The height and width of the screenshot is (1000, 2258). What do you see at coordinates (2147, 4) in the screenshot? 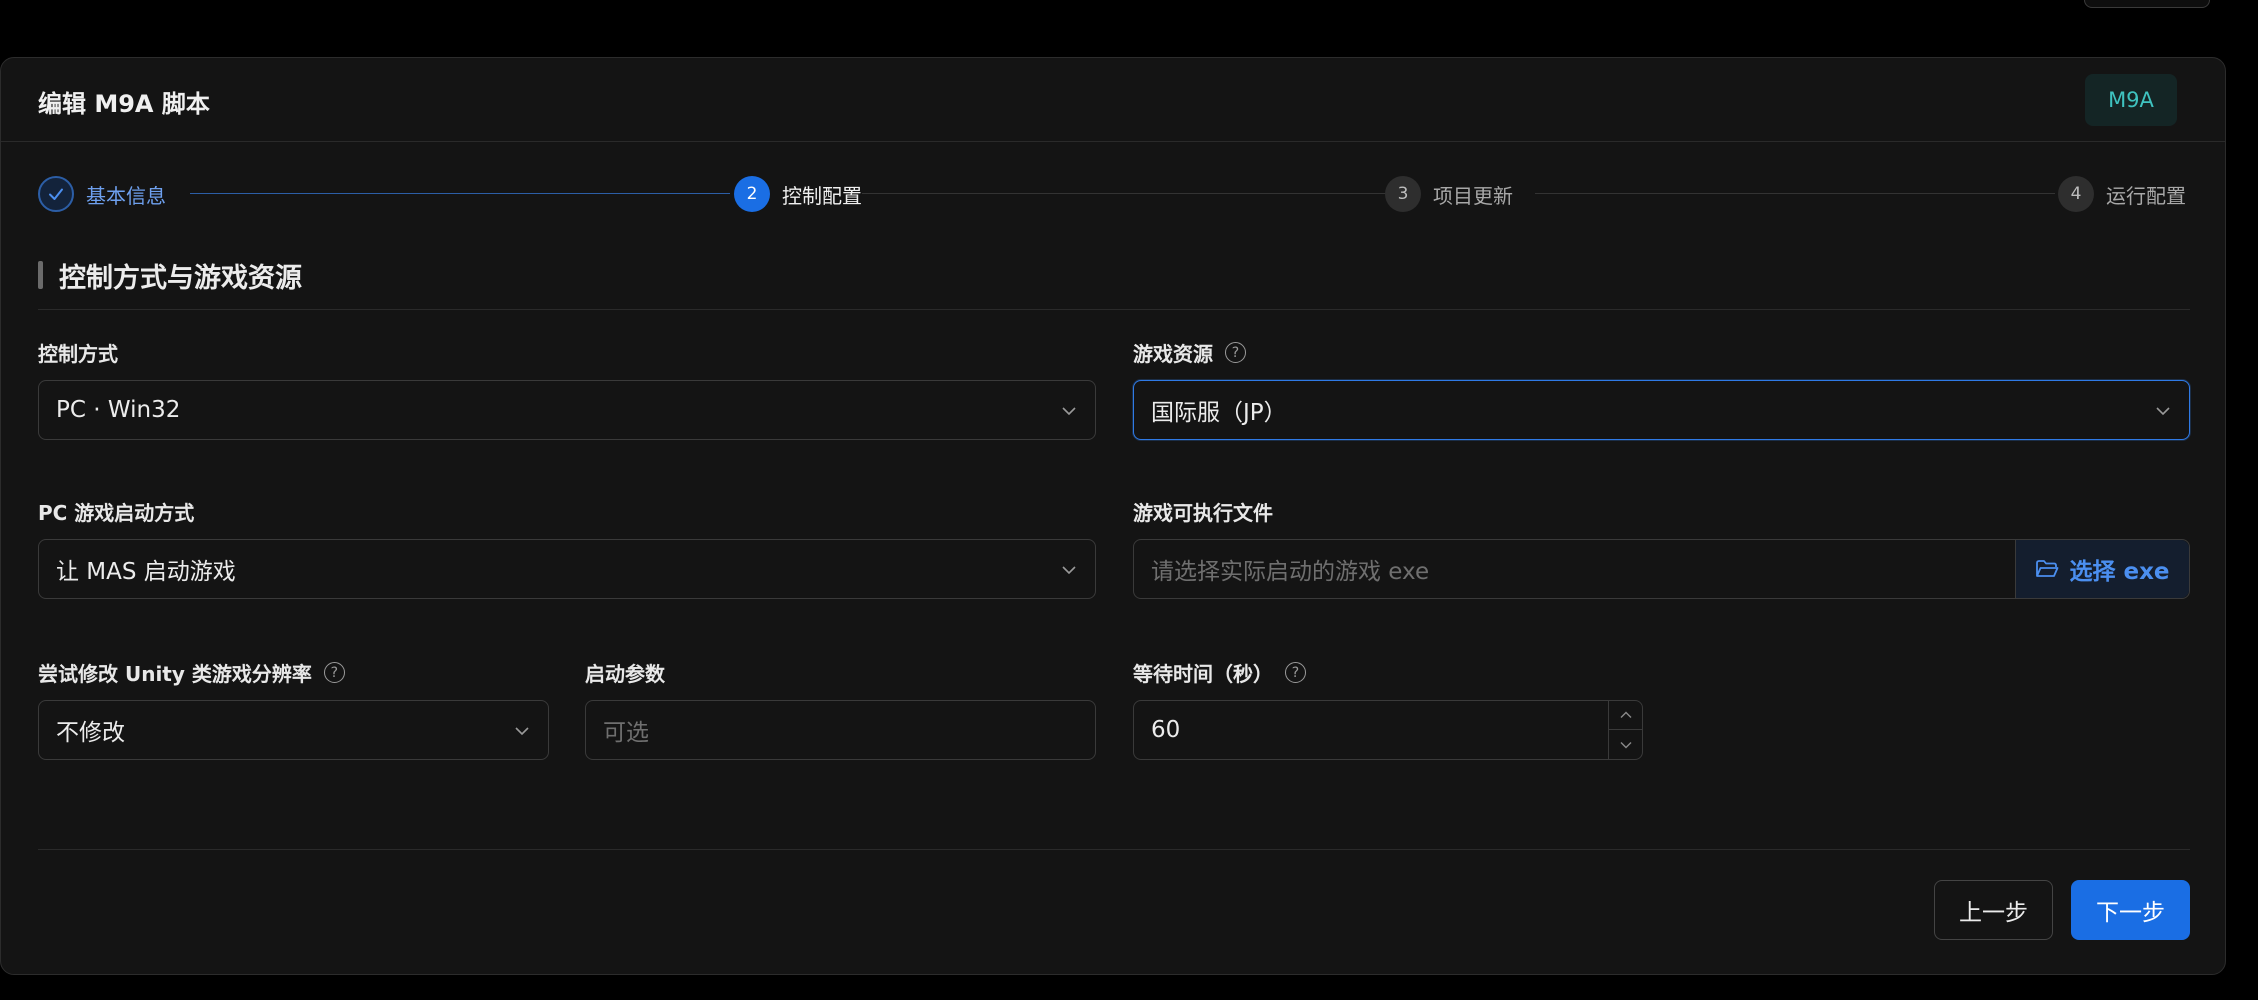
I see `top-right-button` at bounding box center [2147, 4].